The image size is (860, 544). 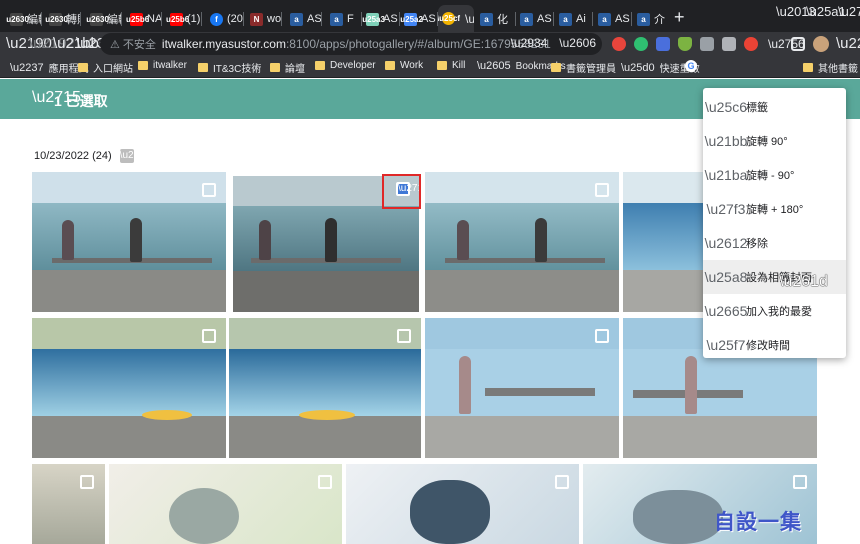 What do you see at coordinates (619, 44) in the screenshot?
I see `extension-red-icon` at bounding box center [619, 44].